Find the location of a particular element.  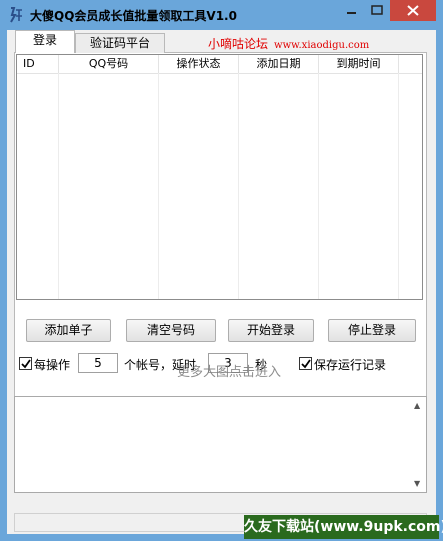

clear-numbers-button: 清空号码 is located at coordinates (171, 330).